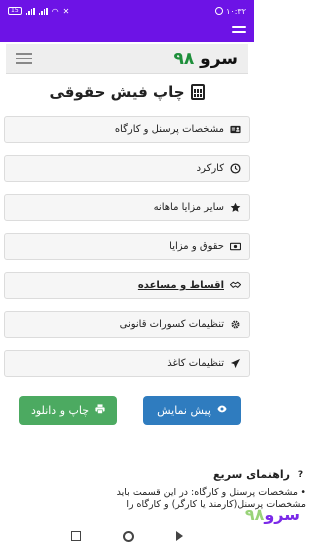 The height and width of the screenshot is (550, 320). Describe the element at coordinates (236, 11) in the screenshot. I see `status-time: ۱۰:۳۲` at that location.